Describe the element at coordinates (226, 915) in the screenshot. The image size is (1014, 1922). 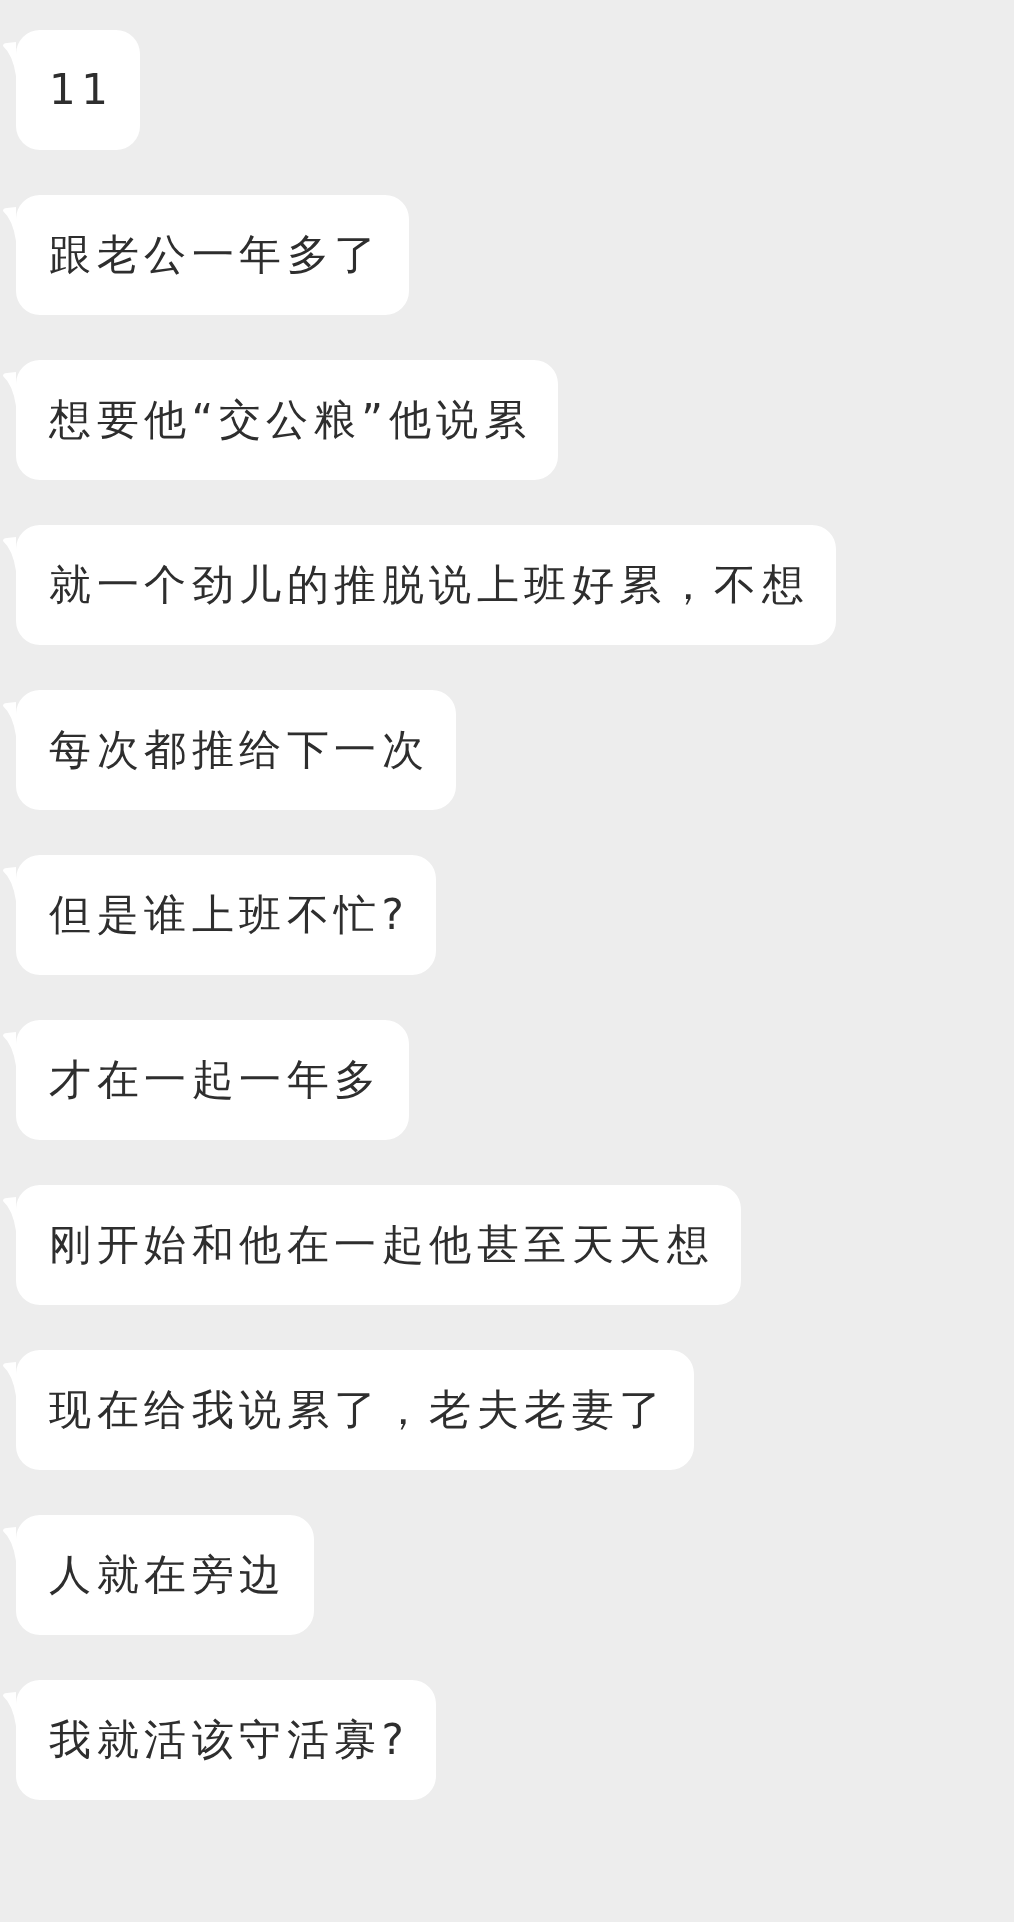
I see `message-bubble: 但是谁上班不忙?` at that location.